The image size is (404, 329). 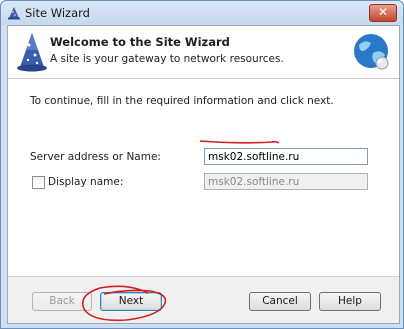 What do you see at coordinates (140, 42) in the screenshot?
I see `header-title: Welcome to the Site Wizard` at bounding box center [140, 42].